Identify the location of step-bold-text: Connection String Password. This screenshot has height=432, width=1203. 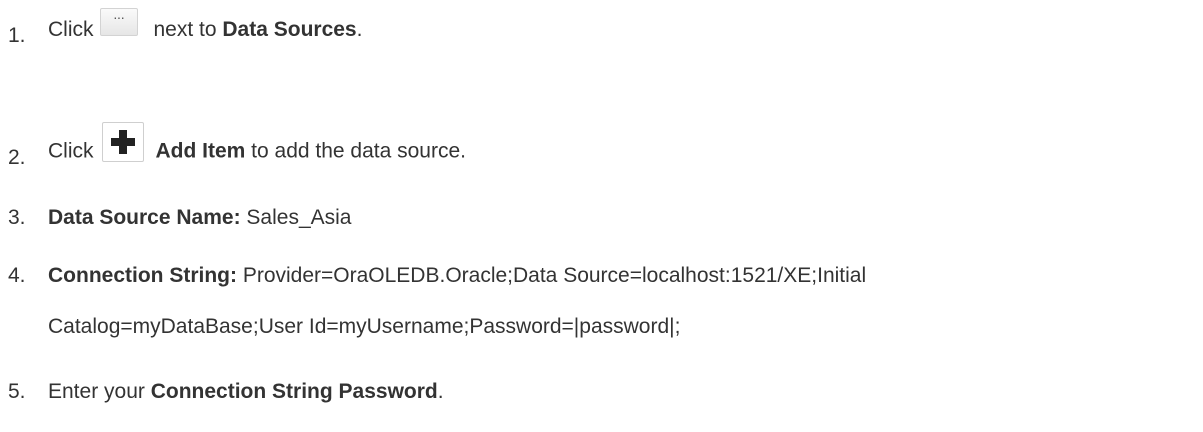
(294, 391).